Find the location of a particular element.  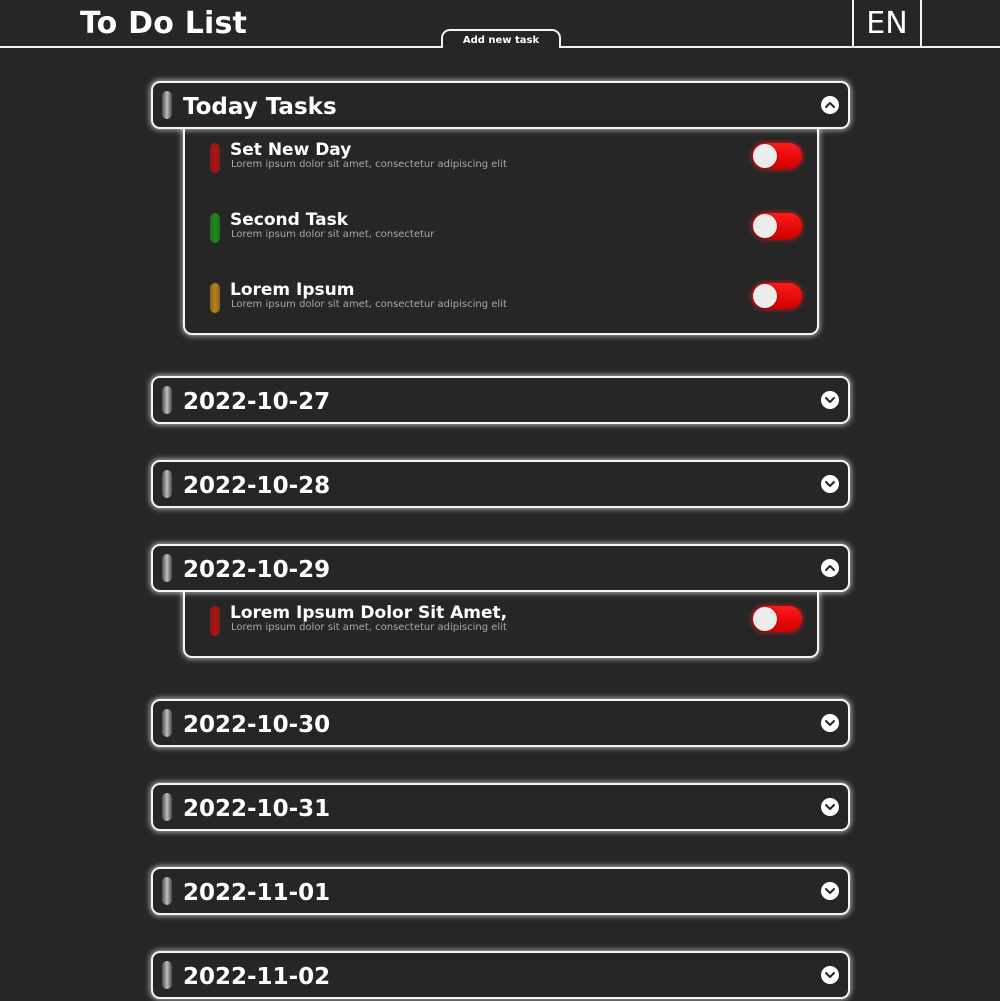

section-title: 2022-10-29 is located at coordinates (257, 570).